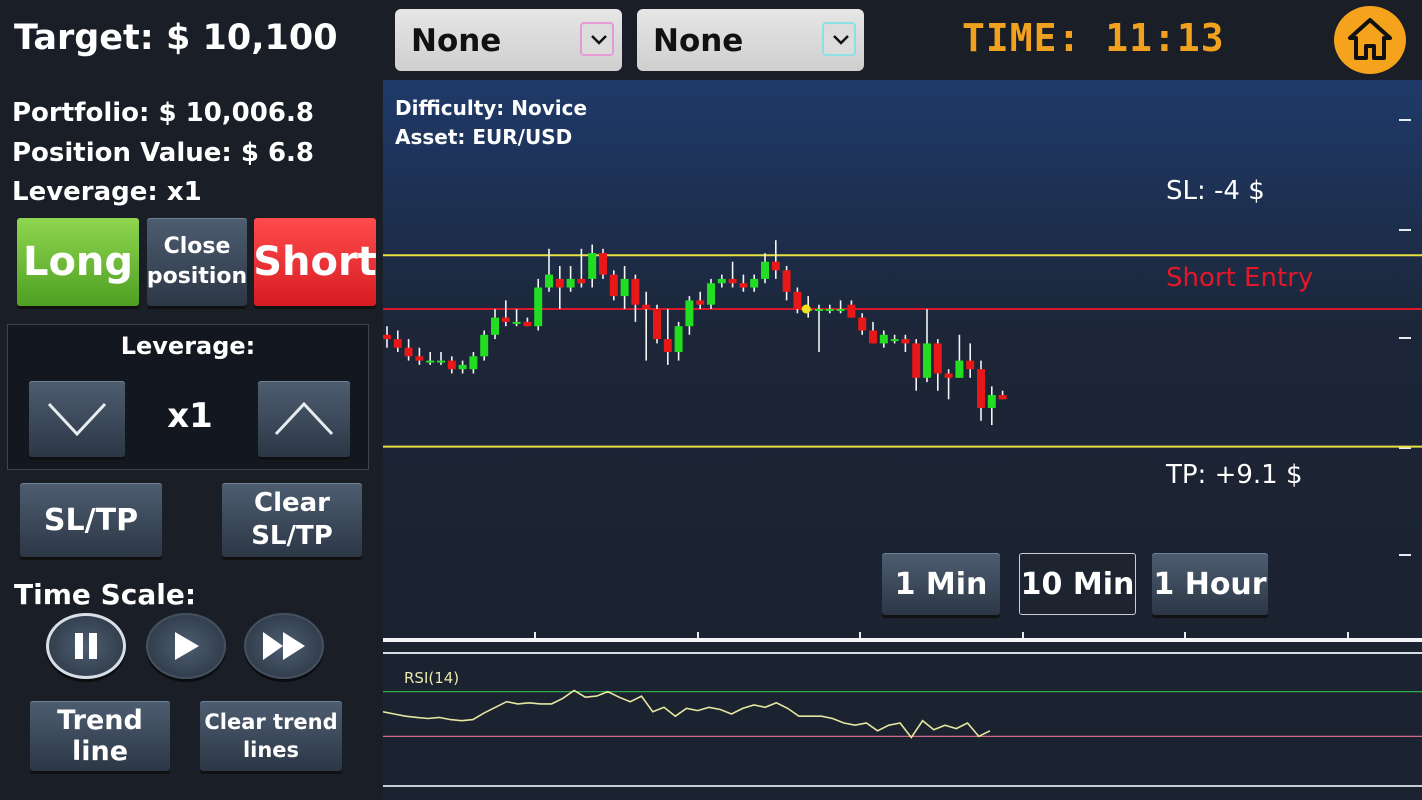 The width and height of the screenshot is (1422, 800). I want to click on clear-trend-lines-button: Clear trend lines, so click(271, 736).